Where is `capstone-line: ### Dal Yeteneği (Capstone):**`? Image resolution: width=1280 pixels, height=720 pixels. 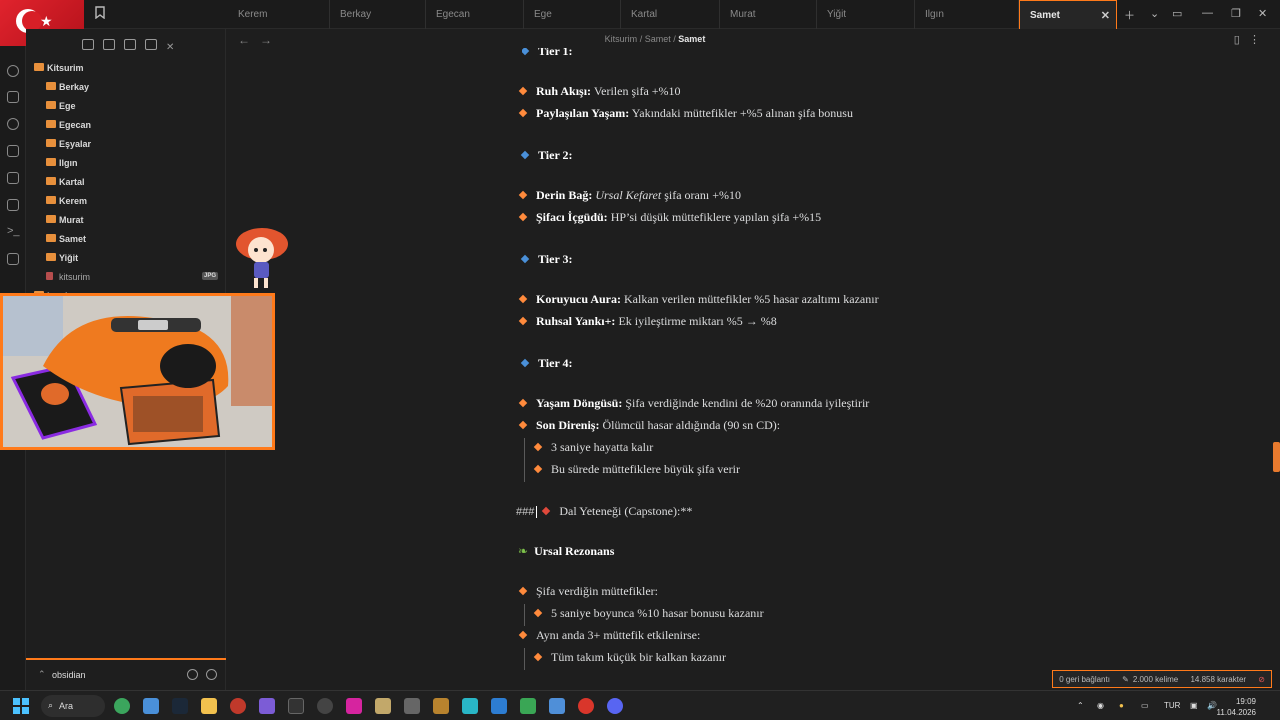
capstone-line: ### Dal Yeteneği (Capstone):** is located at coordinates (604, 511).